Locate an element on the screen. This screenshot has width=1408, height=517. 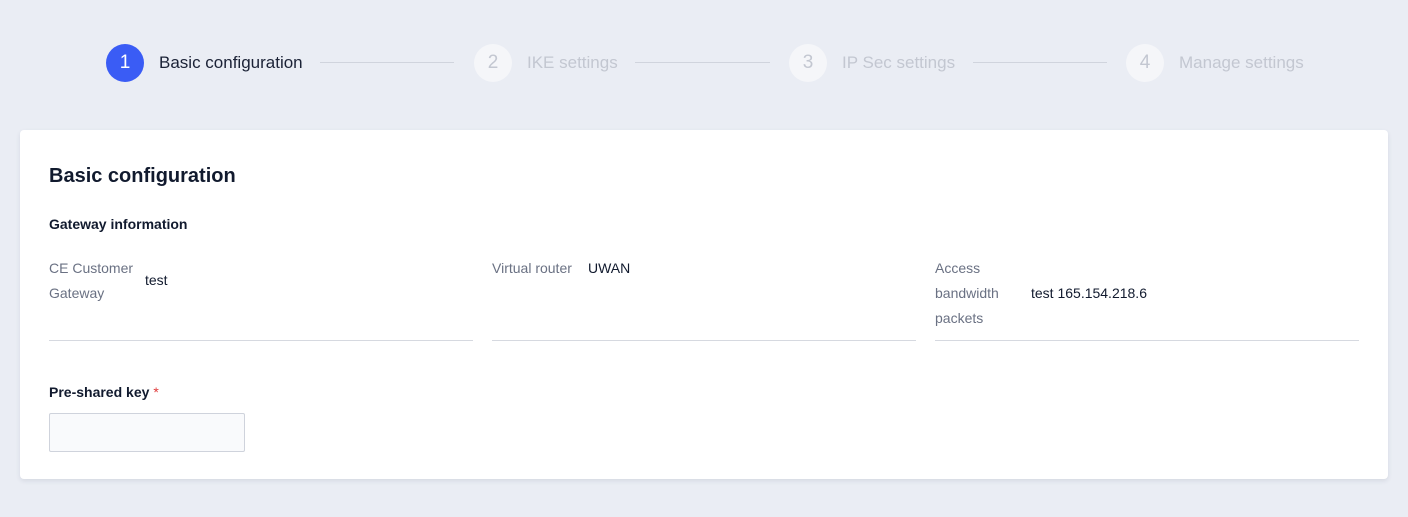
step-1: 1 Basic configuration is located at coordinates (204, 63).